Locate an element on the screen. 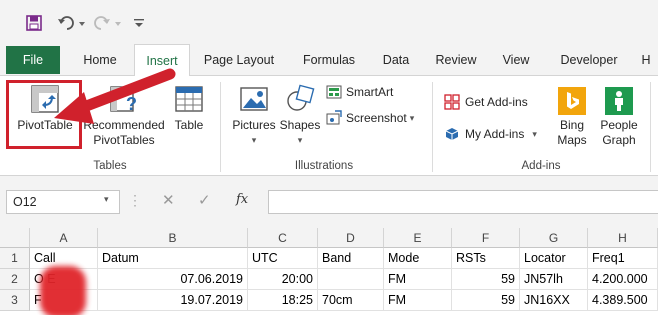 Image resolution: width=658 pixels, height=315 pixels. formula-input is located at coordinates (463, 202).